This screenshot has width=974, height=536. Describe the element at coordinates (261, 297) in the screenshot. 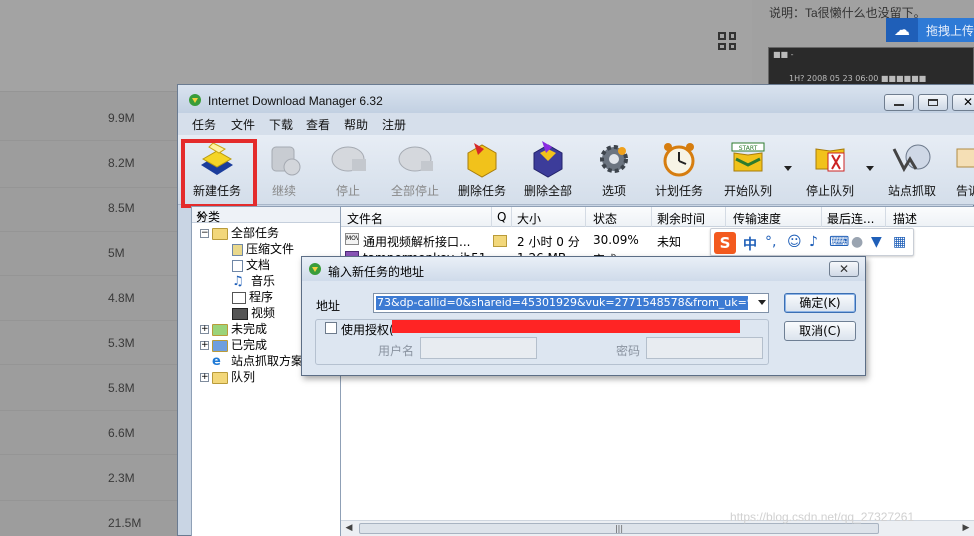

I see `tree-label: 程序` at that location.